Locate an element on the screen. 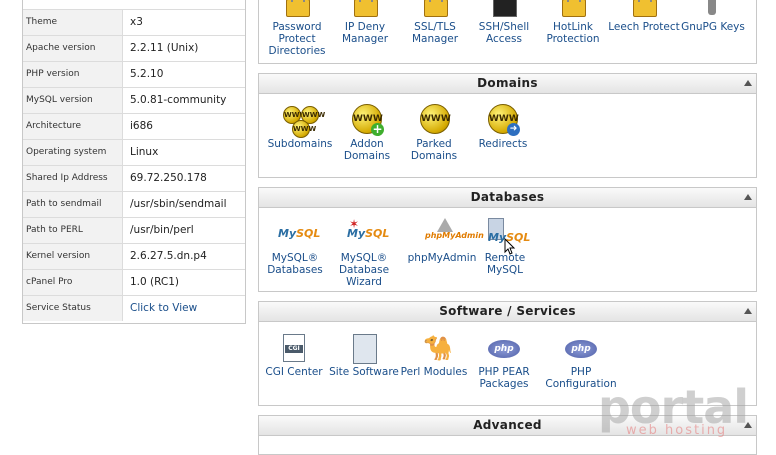 The height and width of the screenshot is (455, 776). ssl-icon is located at coordinates (435, 9).